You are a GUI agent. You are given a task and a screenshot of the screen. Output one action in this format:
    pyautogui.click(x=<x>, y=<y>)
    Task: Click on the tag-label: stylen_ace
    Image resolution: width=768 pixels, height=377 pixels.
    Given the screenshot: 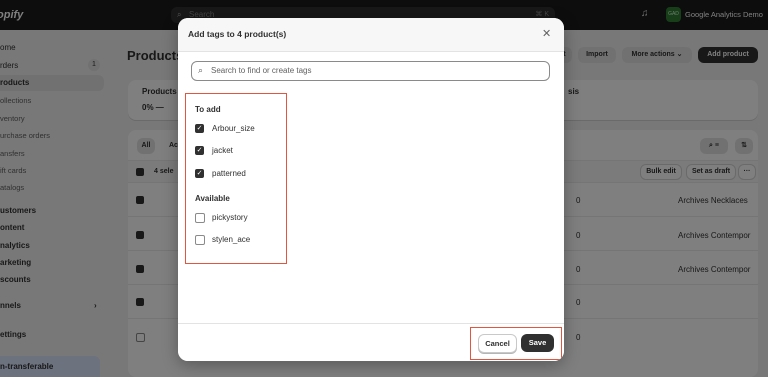 What is the action you would take?
    pyautogui.click(x=231, y=239)
    